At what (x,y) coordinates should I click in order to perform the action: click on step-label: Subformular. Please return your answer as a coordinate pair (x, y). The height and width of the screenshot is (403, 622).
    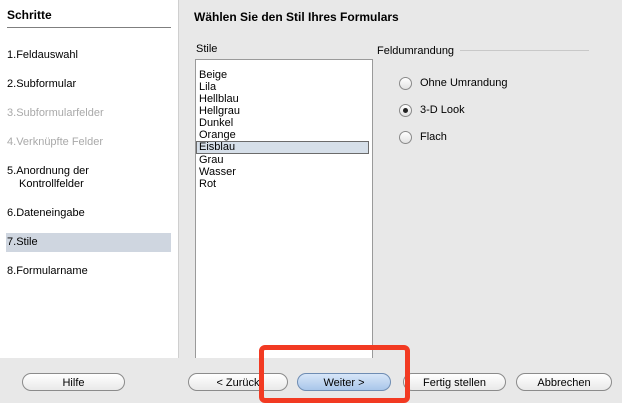
    Looking at the image, I should click on (46, 84).